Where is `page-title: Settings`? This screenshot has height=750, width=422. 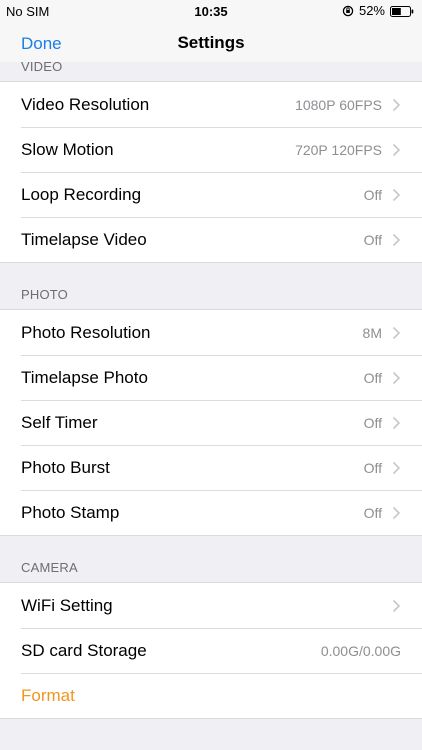 page-title: Settings is located at coordinates (211, 42).